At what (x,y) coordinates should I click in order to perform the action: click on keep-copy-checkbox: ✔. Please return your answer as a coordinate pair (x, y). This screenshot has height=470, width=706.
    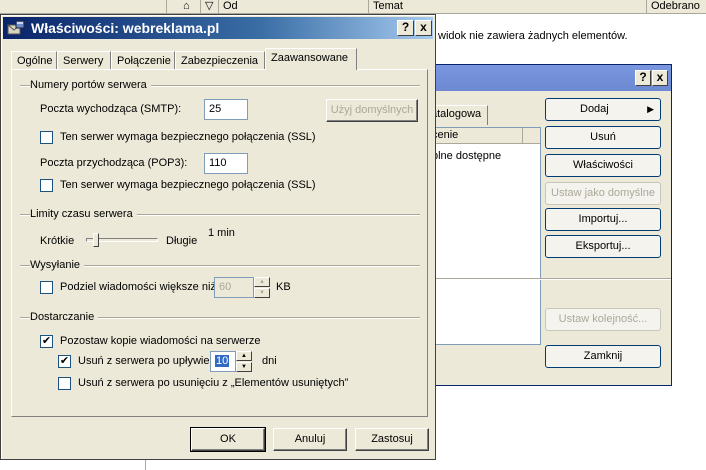
    Looking at the image, I should click on (46, 341).